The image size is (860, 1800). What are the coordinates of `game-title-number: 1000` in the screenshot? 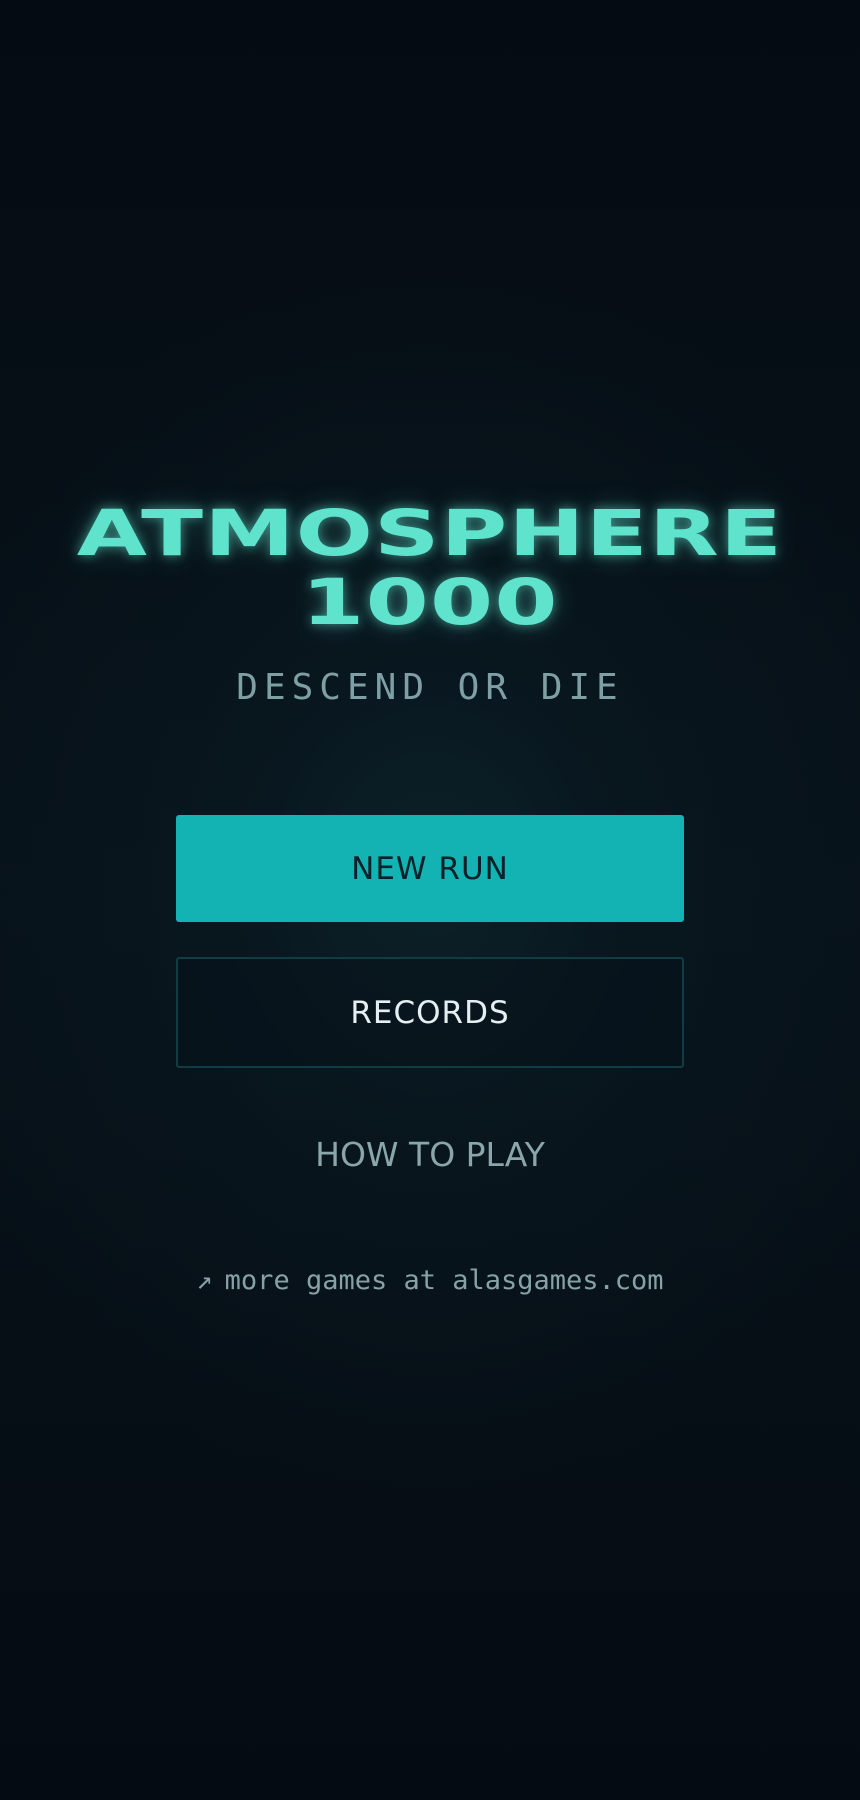 It's located at (430, 602).